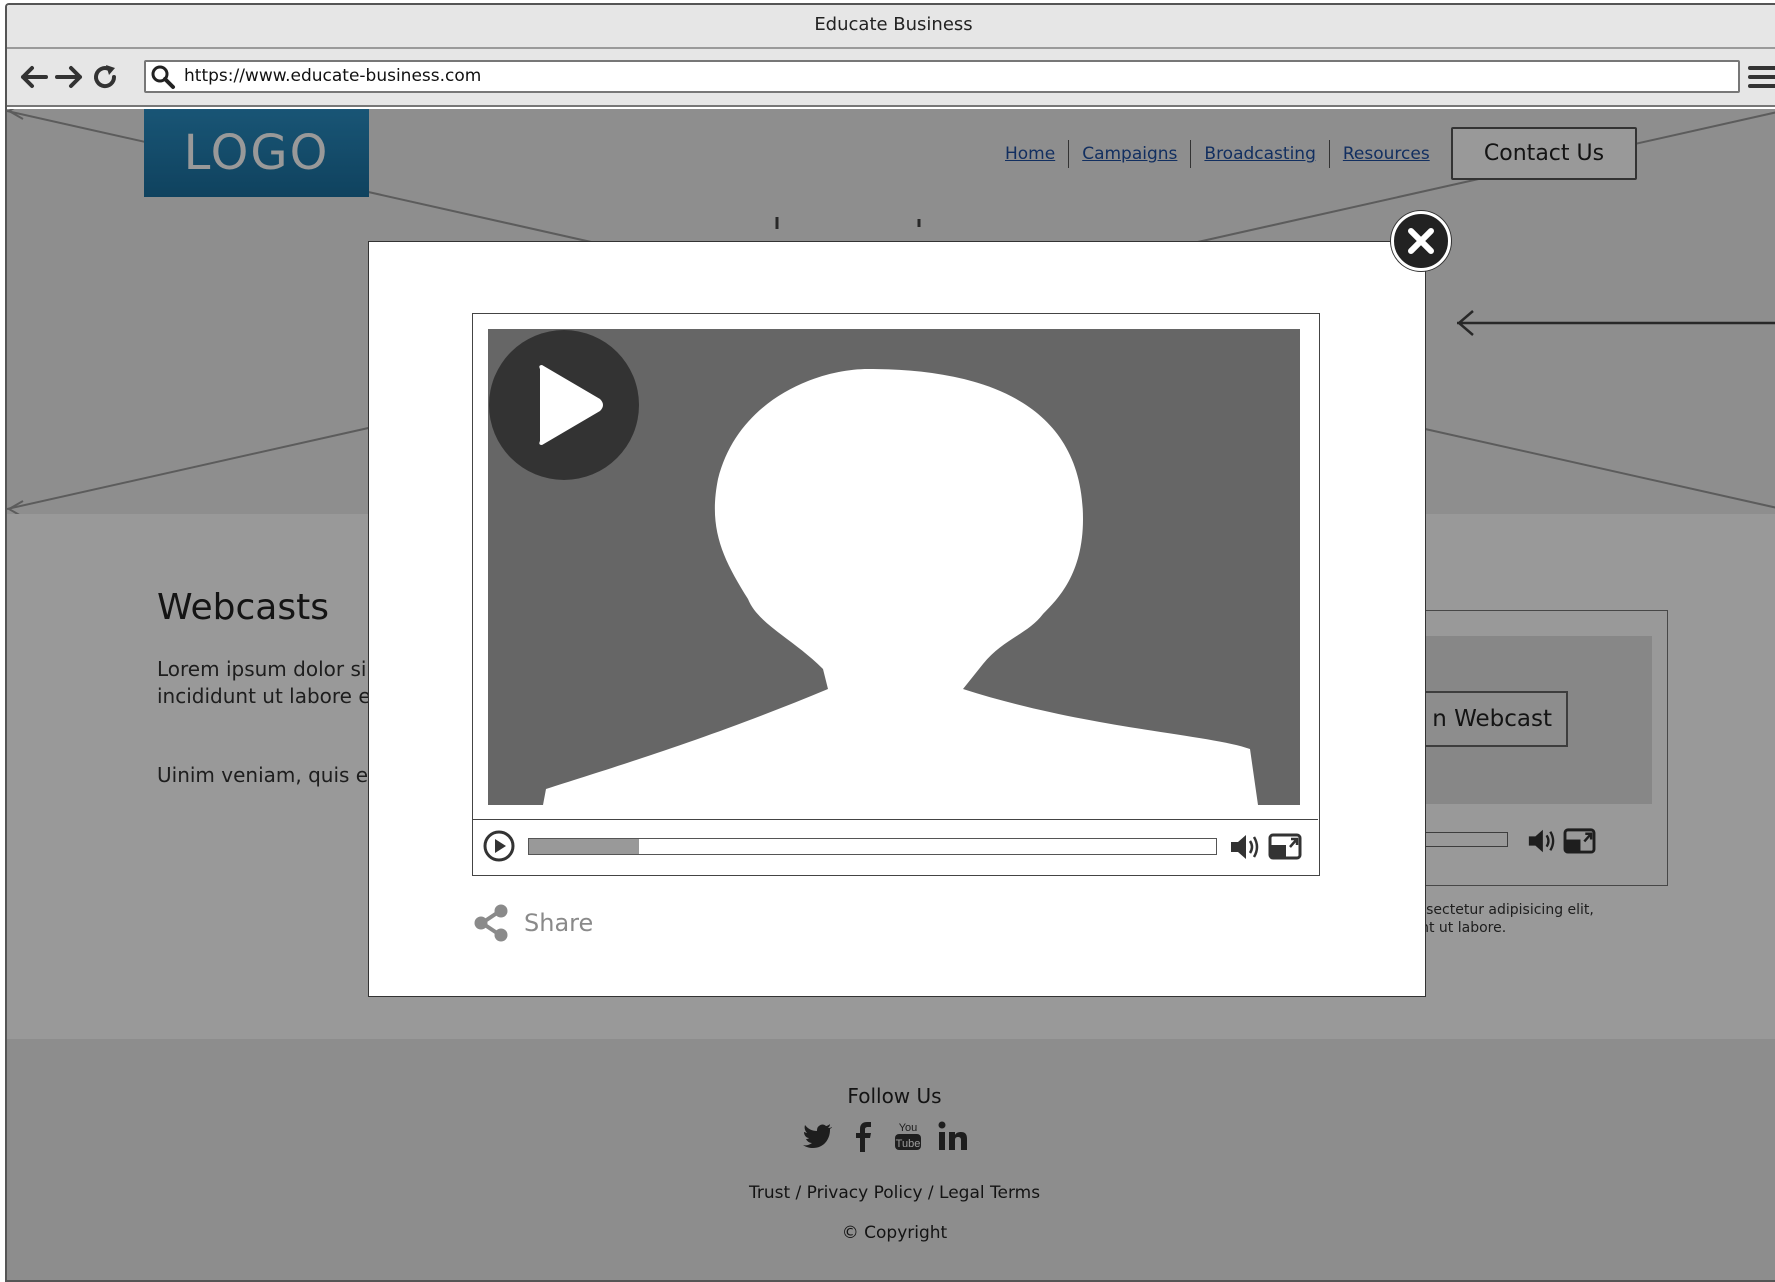 This screenshot has height=1282, width=1775. Describe the element at coordinates (1760, 77) in the screenshot. I see `hamburger-menu-icon` at that location.